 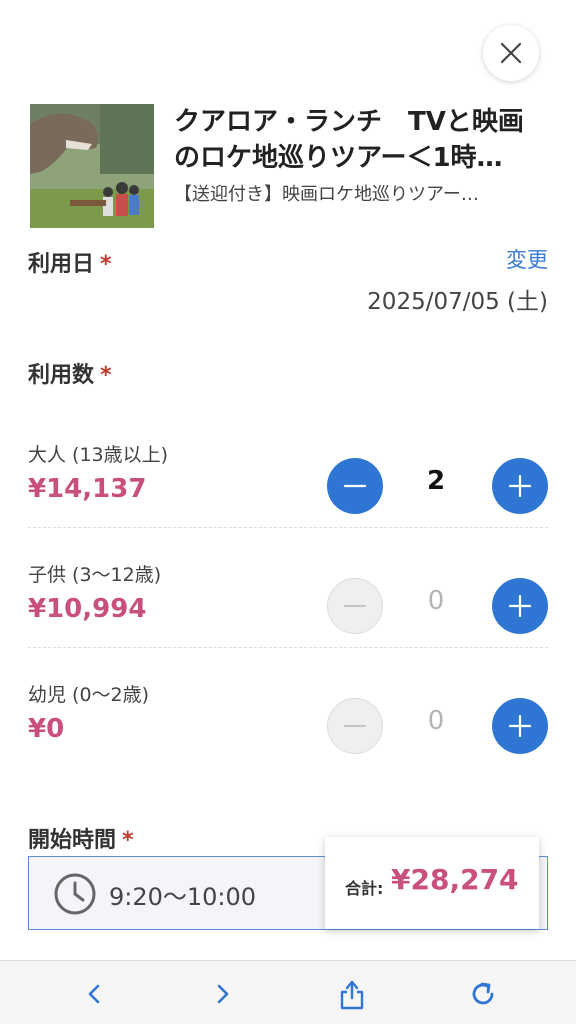 I want to click on infant-count: 0, so click(x=436, y=721).